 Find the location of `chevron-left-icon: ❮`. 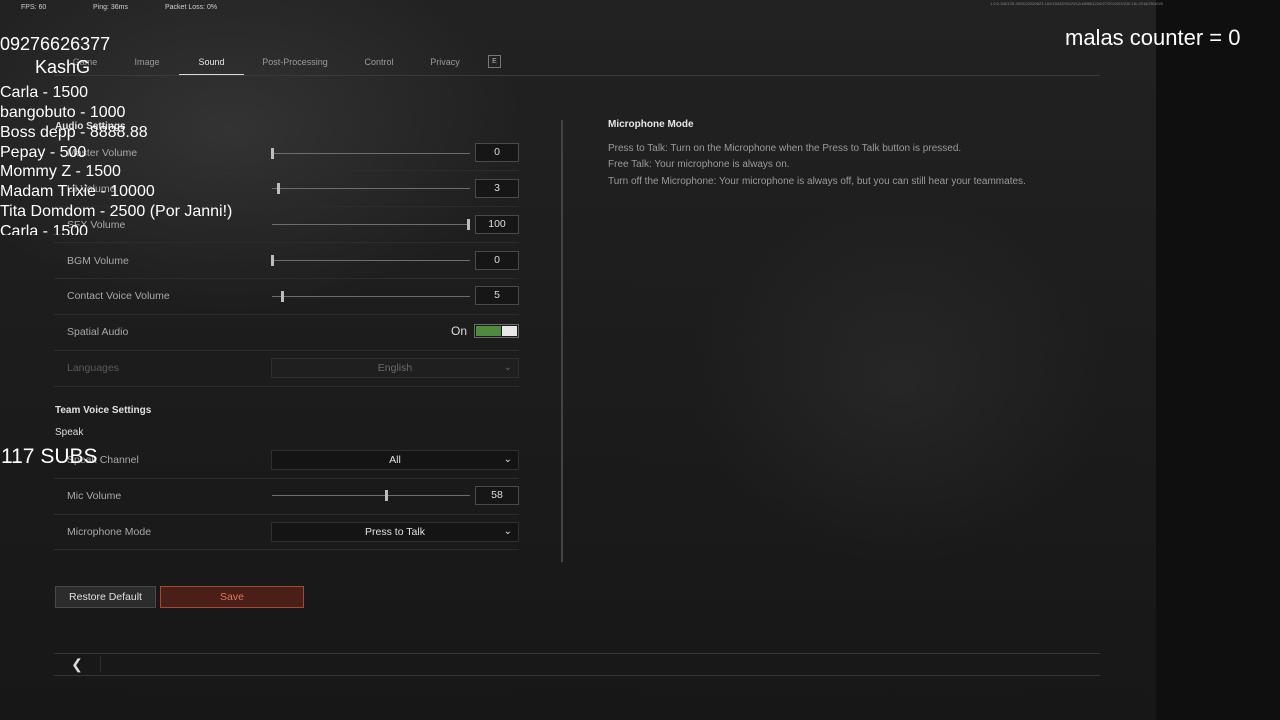

chevron-left-icon: ❮ is located at coordinates (77, 664).